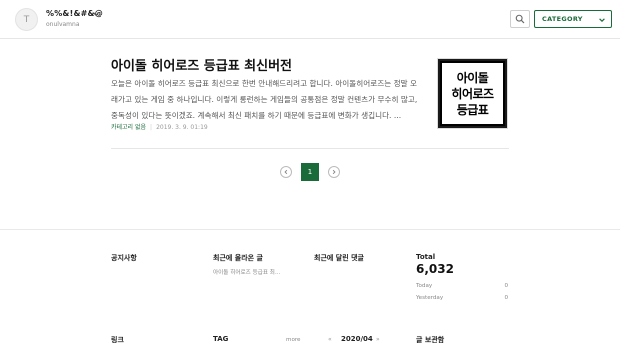 Image resolution: width=620 pixels, height=343 pixels. What do you see at coordinates (339, 258) in the screenshot?
I see `recent-comments-heading: 최근에 달린 댓글` at bounding box center [339, 258].